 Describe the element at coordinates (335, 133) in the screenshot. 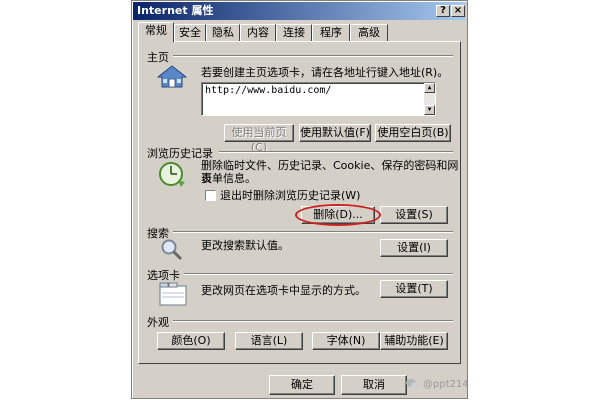

I see `use-default-button: 使用默认值(F)` at that location.